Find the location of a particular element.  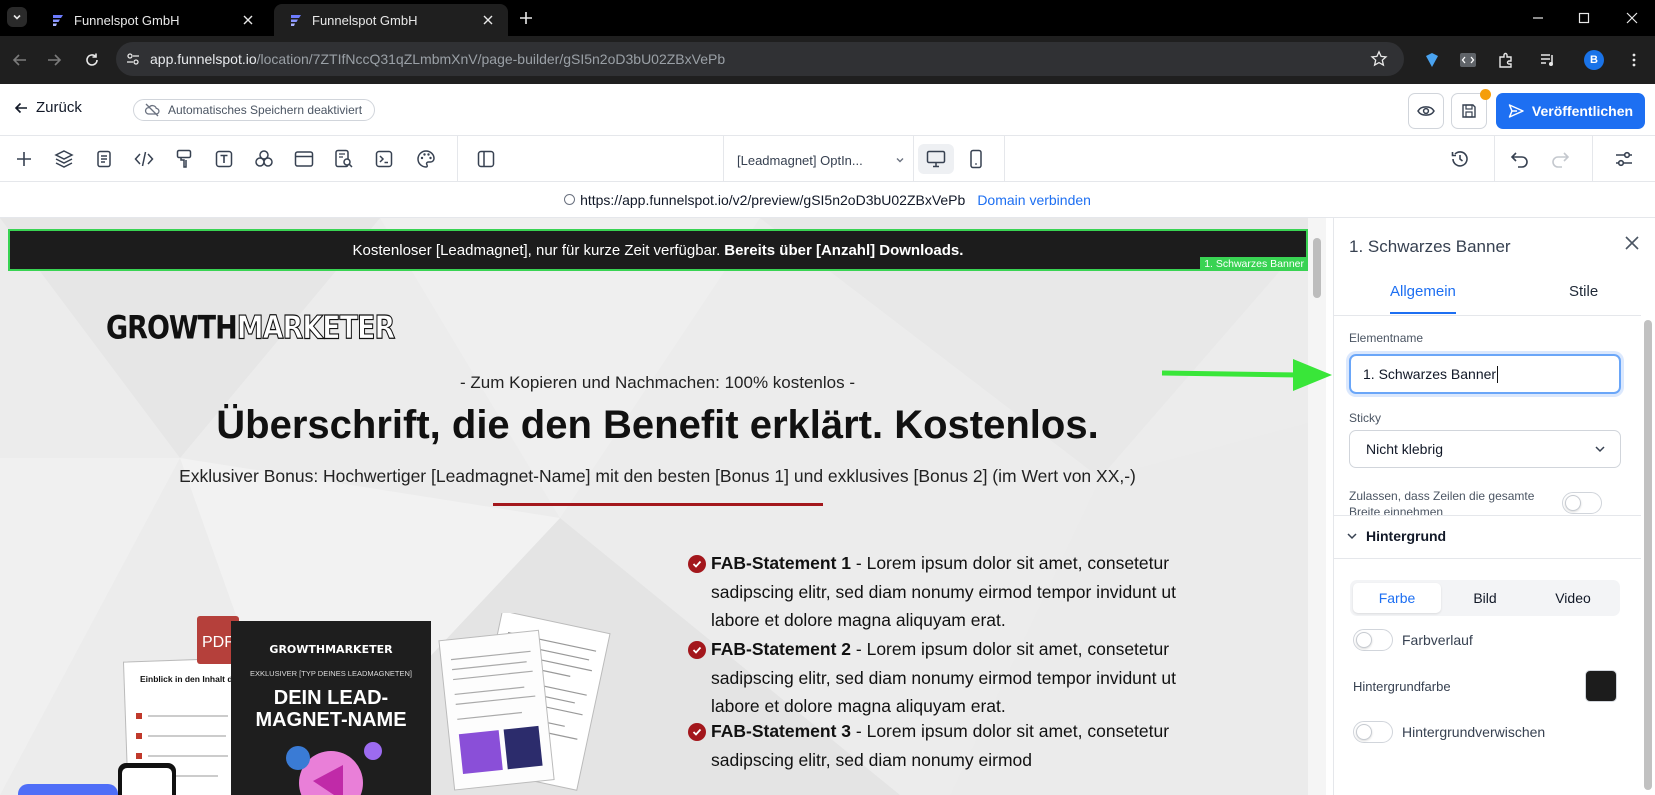

undo-icon is located at coordinates (1520, 159).